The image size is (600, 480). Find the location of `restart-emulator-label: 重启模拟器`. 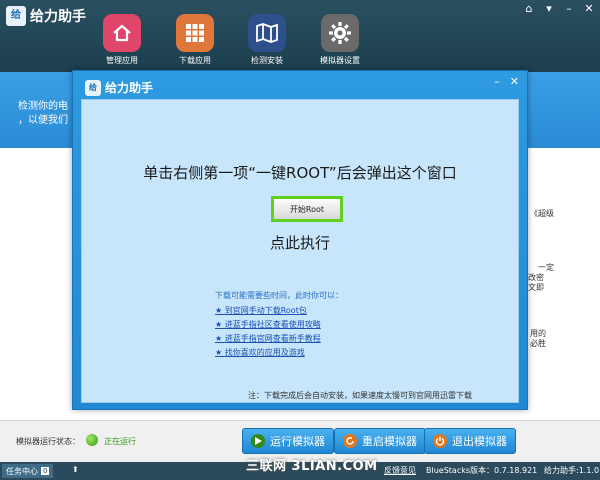

restart-emulator-label: 重启模拟器 is located at coordinates (389, 441).